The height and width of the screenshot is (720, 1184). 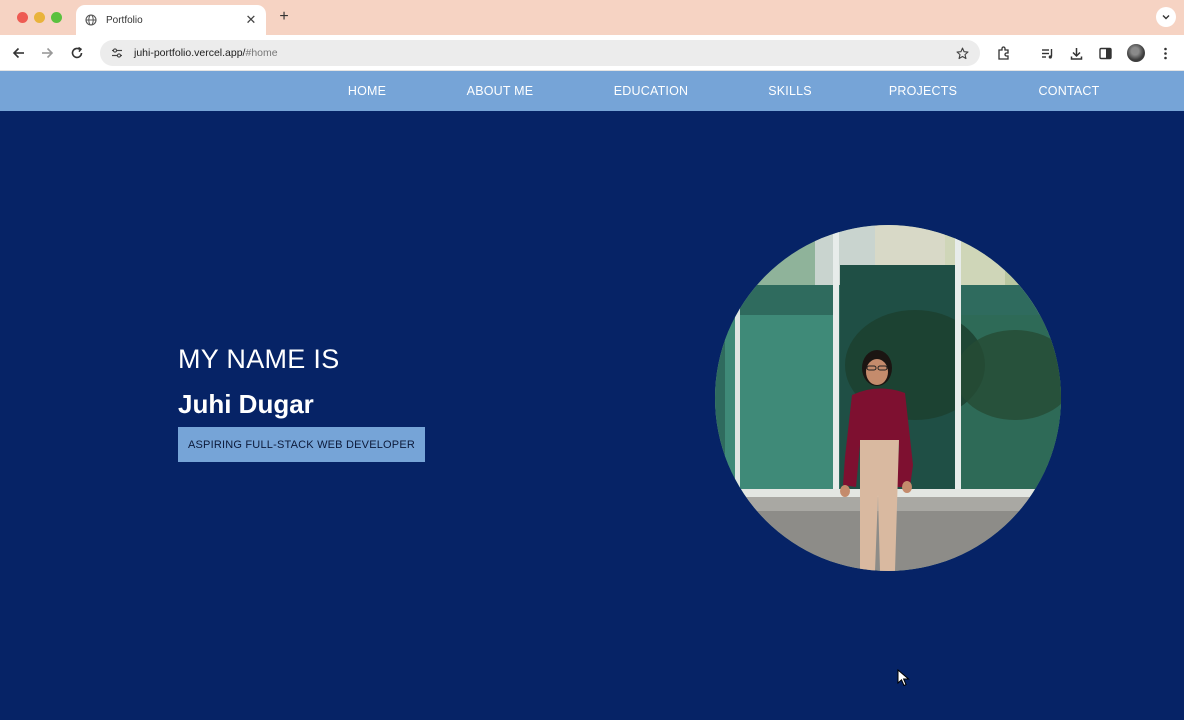 I want to click on mouse-cursor-icon, so click(x=903, y=678).